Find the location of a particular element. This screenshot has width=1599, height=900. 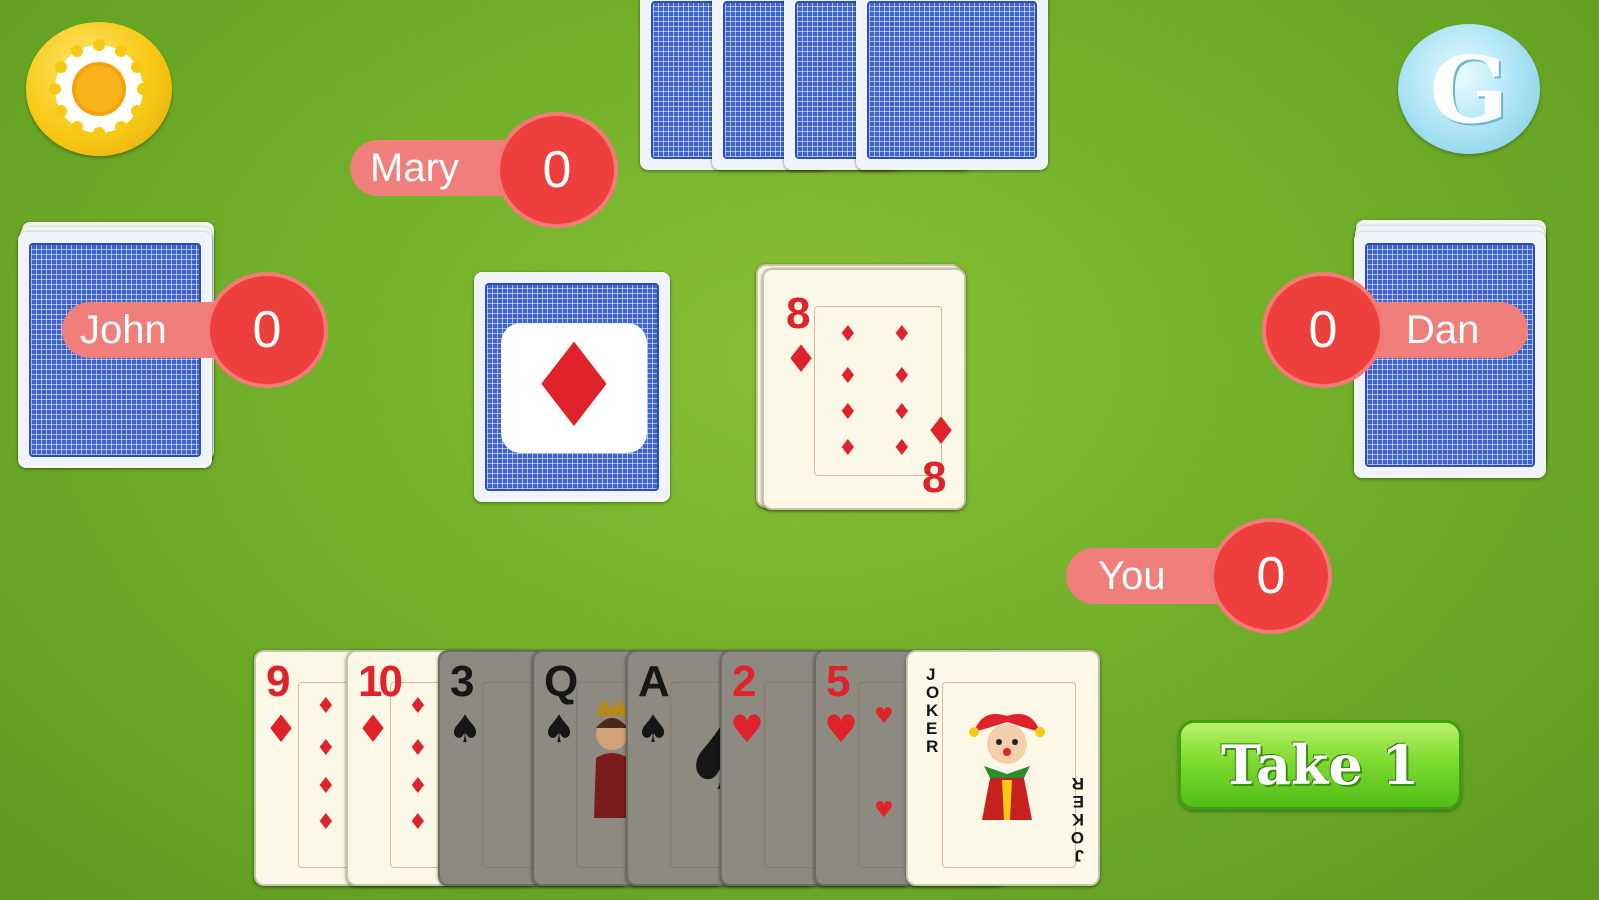

gear-icon is located at coordinates (99, 89).